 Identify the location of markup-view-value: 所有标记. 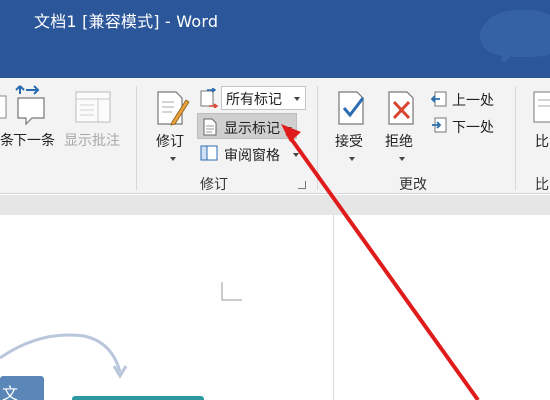
(254, 100).